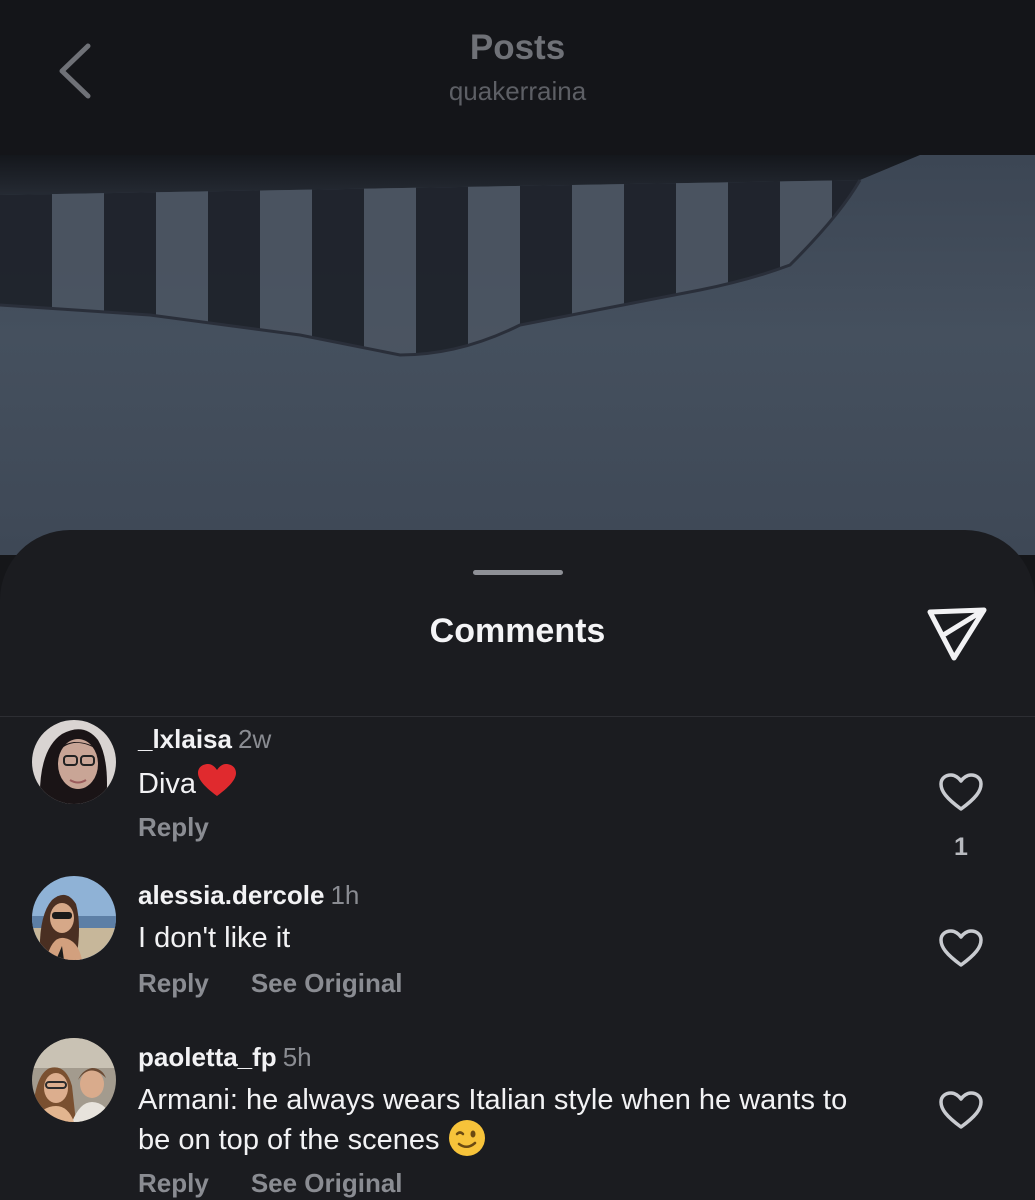 Image resolution: width=1035 pixels, height=1200 pixels. What do you see at coordinates (207, 1057) in the screenshot?
I see `comment-username: paoletta_fp` at bounding box center [207, 1057].